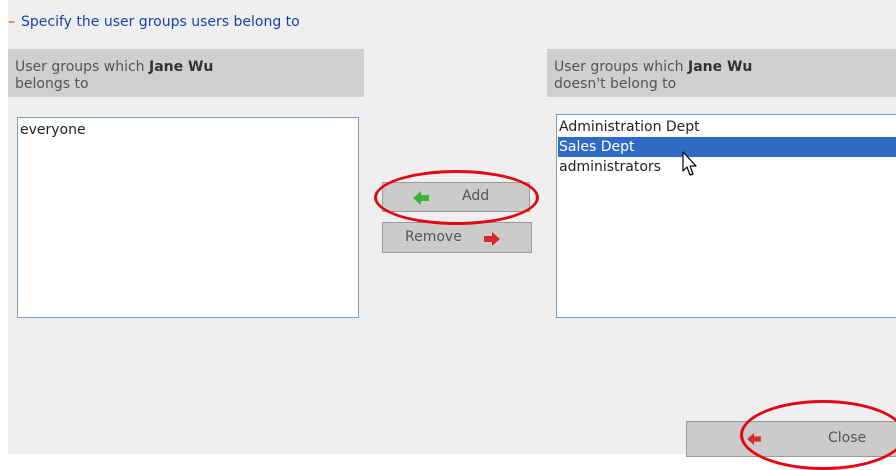 The height and width of the screenshot is (470, 896). I want to click on member-header-suffix: belongs to, so click(52, 84).